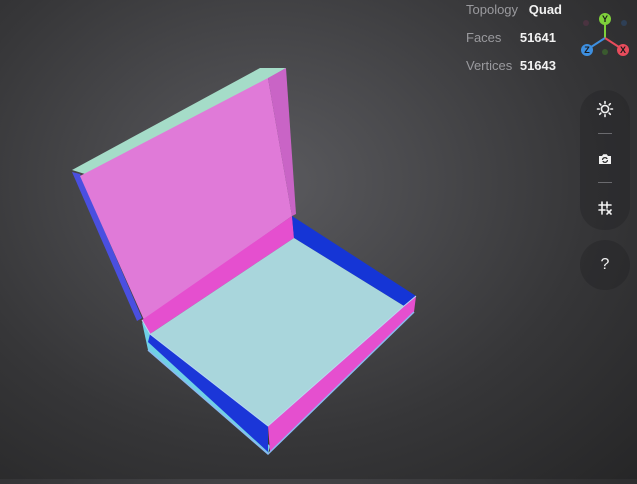  I want to click on grid-toggle-button, so click(605, 208).